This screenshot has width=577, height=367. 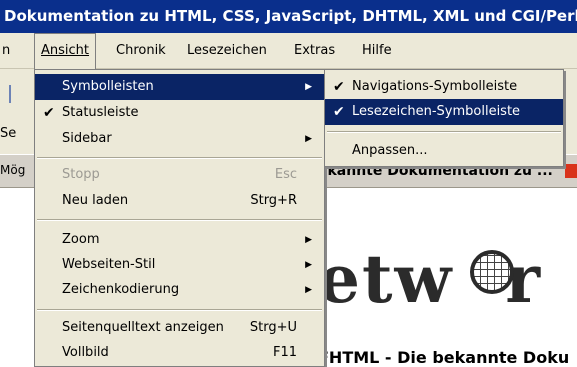 What do you see at coordinates (179, 353) in the screenshot?
I see `menu-item-vollbild: Vollbild F11` at bounding box center [179, 353].